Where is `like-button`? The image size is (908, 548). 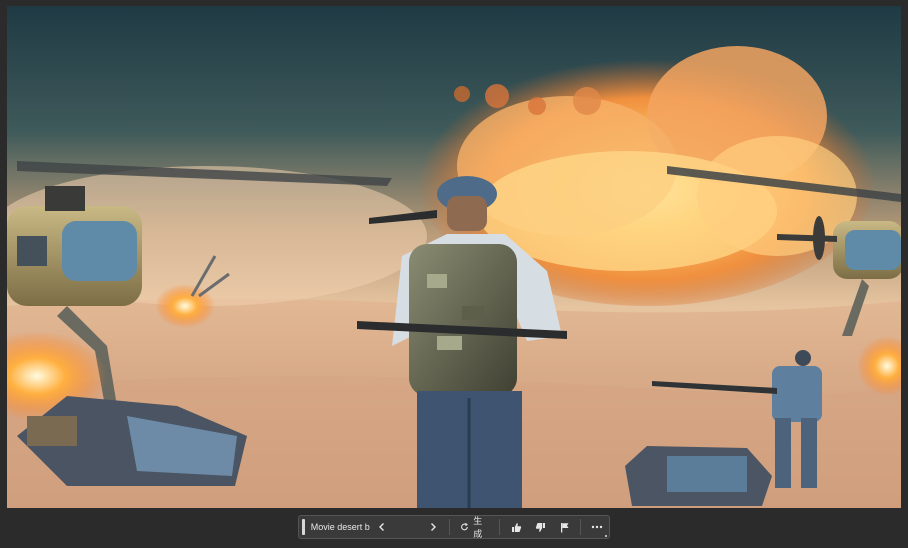 like-button is located at coordinates (516, 527).